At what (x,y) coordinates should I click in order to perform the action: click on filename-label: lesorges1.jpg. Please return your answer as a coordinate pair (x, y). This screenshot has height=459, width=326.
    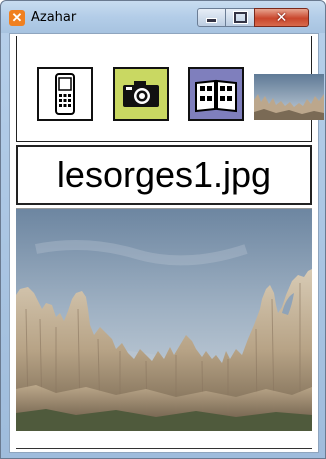
    Looking at the image, I should click on (164, 174).